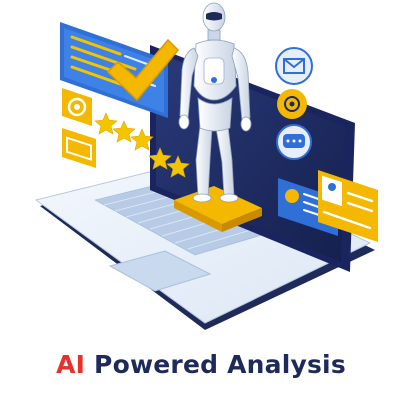 The image size is (402, 400). I want to click on caption-main: Powered Analysis, so click(215, 364).